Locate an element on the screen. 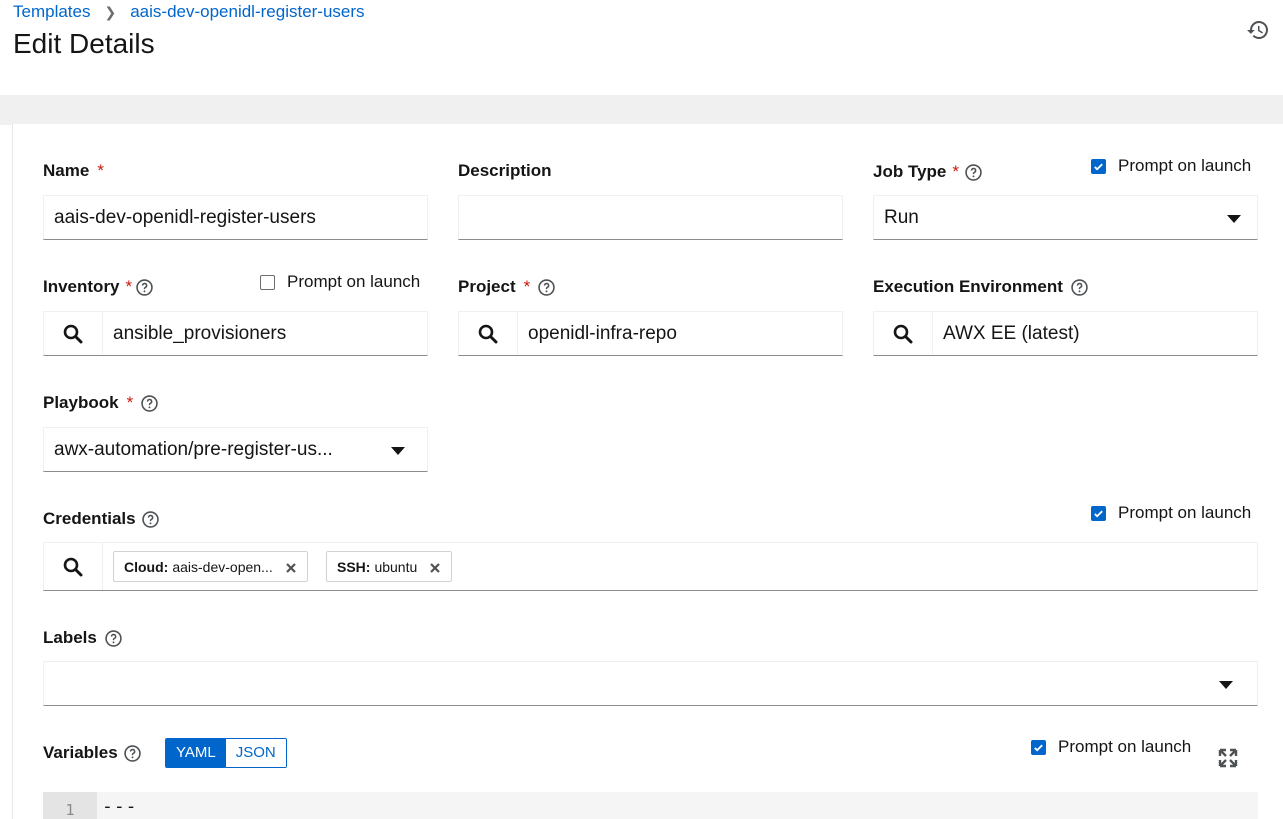  project-label: Project * is located at coordinates (506, 287).